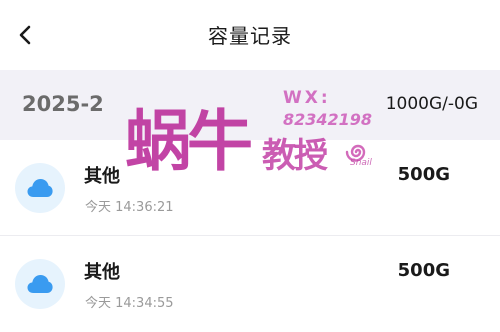  Describe the element at coordinates (63, 104) in the screenshot. I see `month-label: 2025-2` at that location.